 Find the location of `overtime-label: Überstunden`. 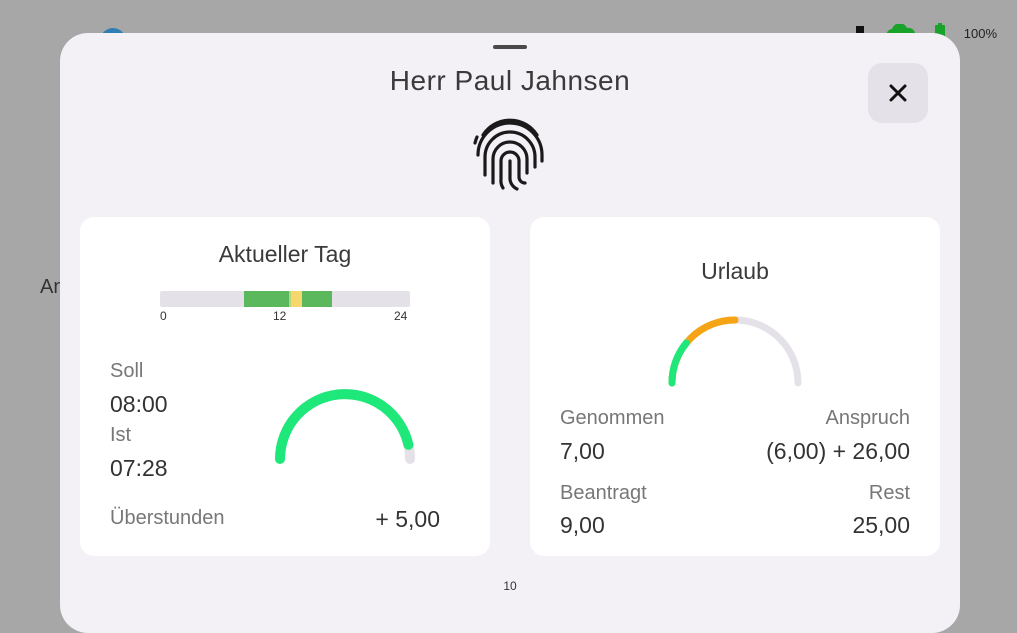

overtime-label: Überstunden is located at coordinates (167, 518).